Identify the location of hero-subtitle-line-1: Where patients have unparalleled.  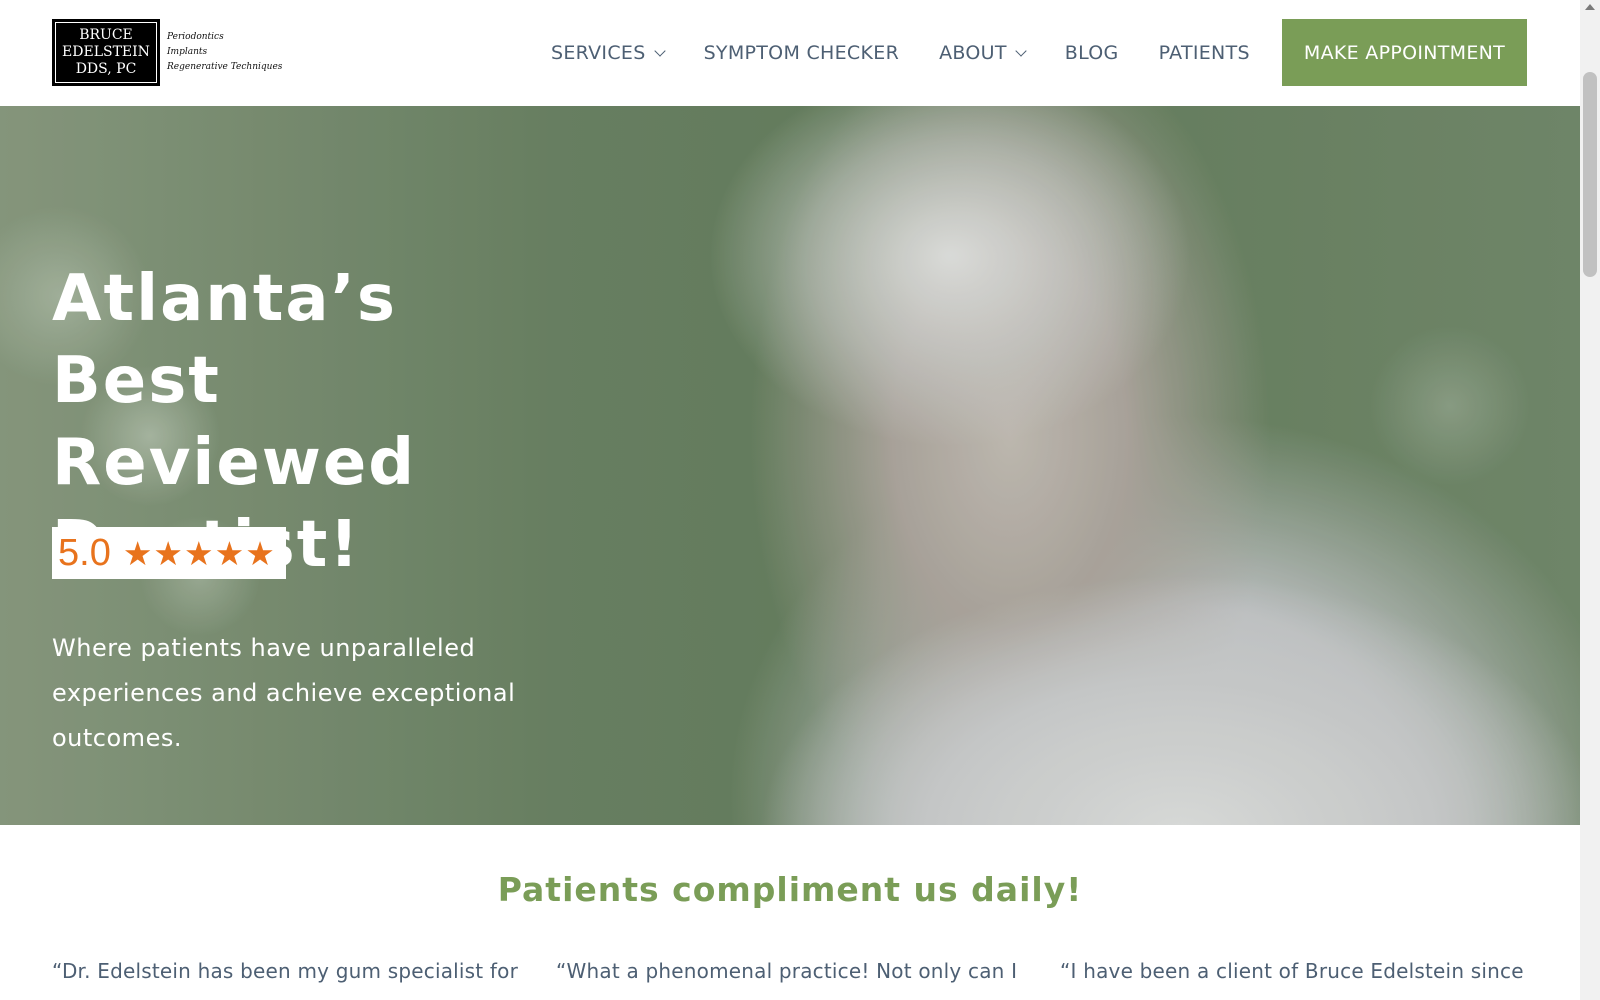
(264, 648).